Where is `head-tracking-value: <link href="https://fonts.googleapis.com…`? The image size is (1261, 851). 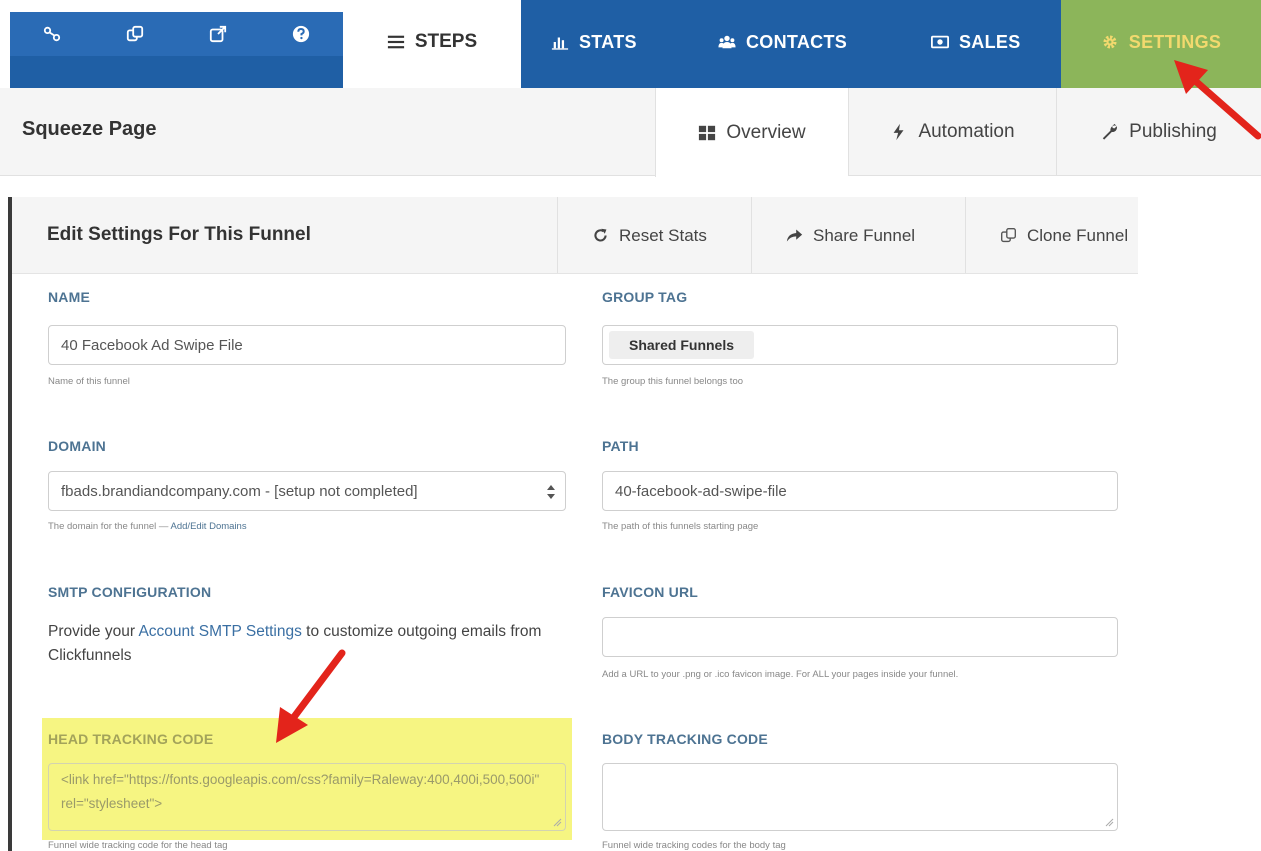 head-tracking-value: <link href="https://fonts.googleapis.com… is located at coordinates (300, 791).